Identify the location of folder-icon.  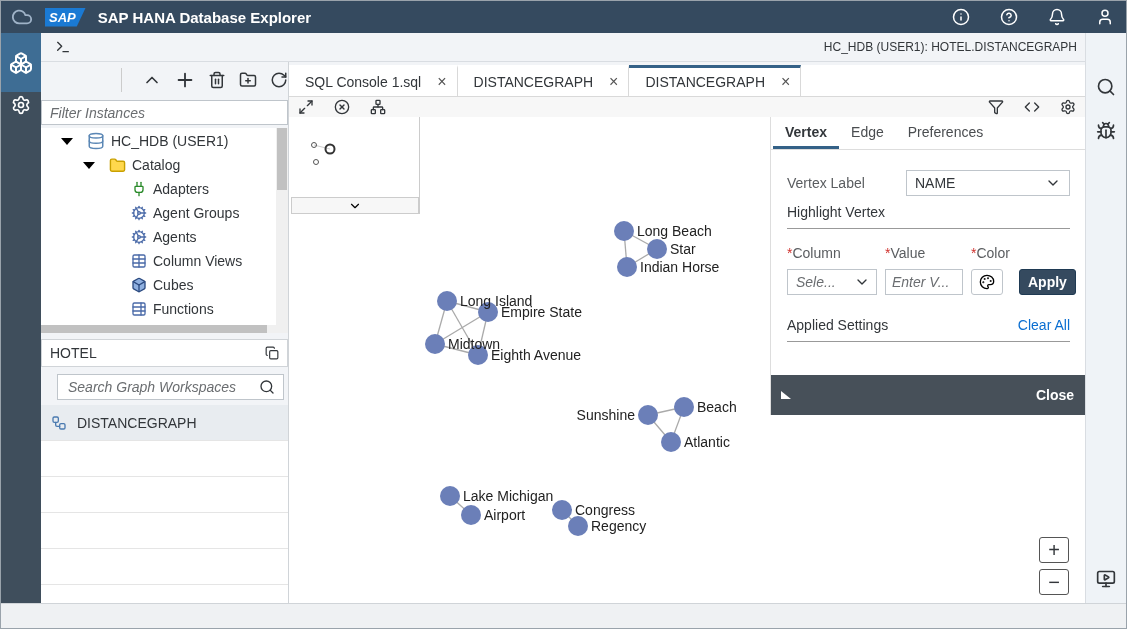
(117, 165).